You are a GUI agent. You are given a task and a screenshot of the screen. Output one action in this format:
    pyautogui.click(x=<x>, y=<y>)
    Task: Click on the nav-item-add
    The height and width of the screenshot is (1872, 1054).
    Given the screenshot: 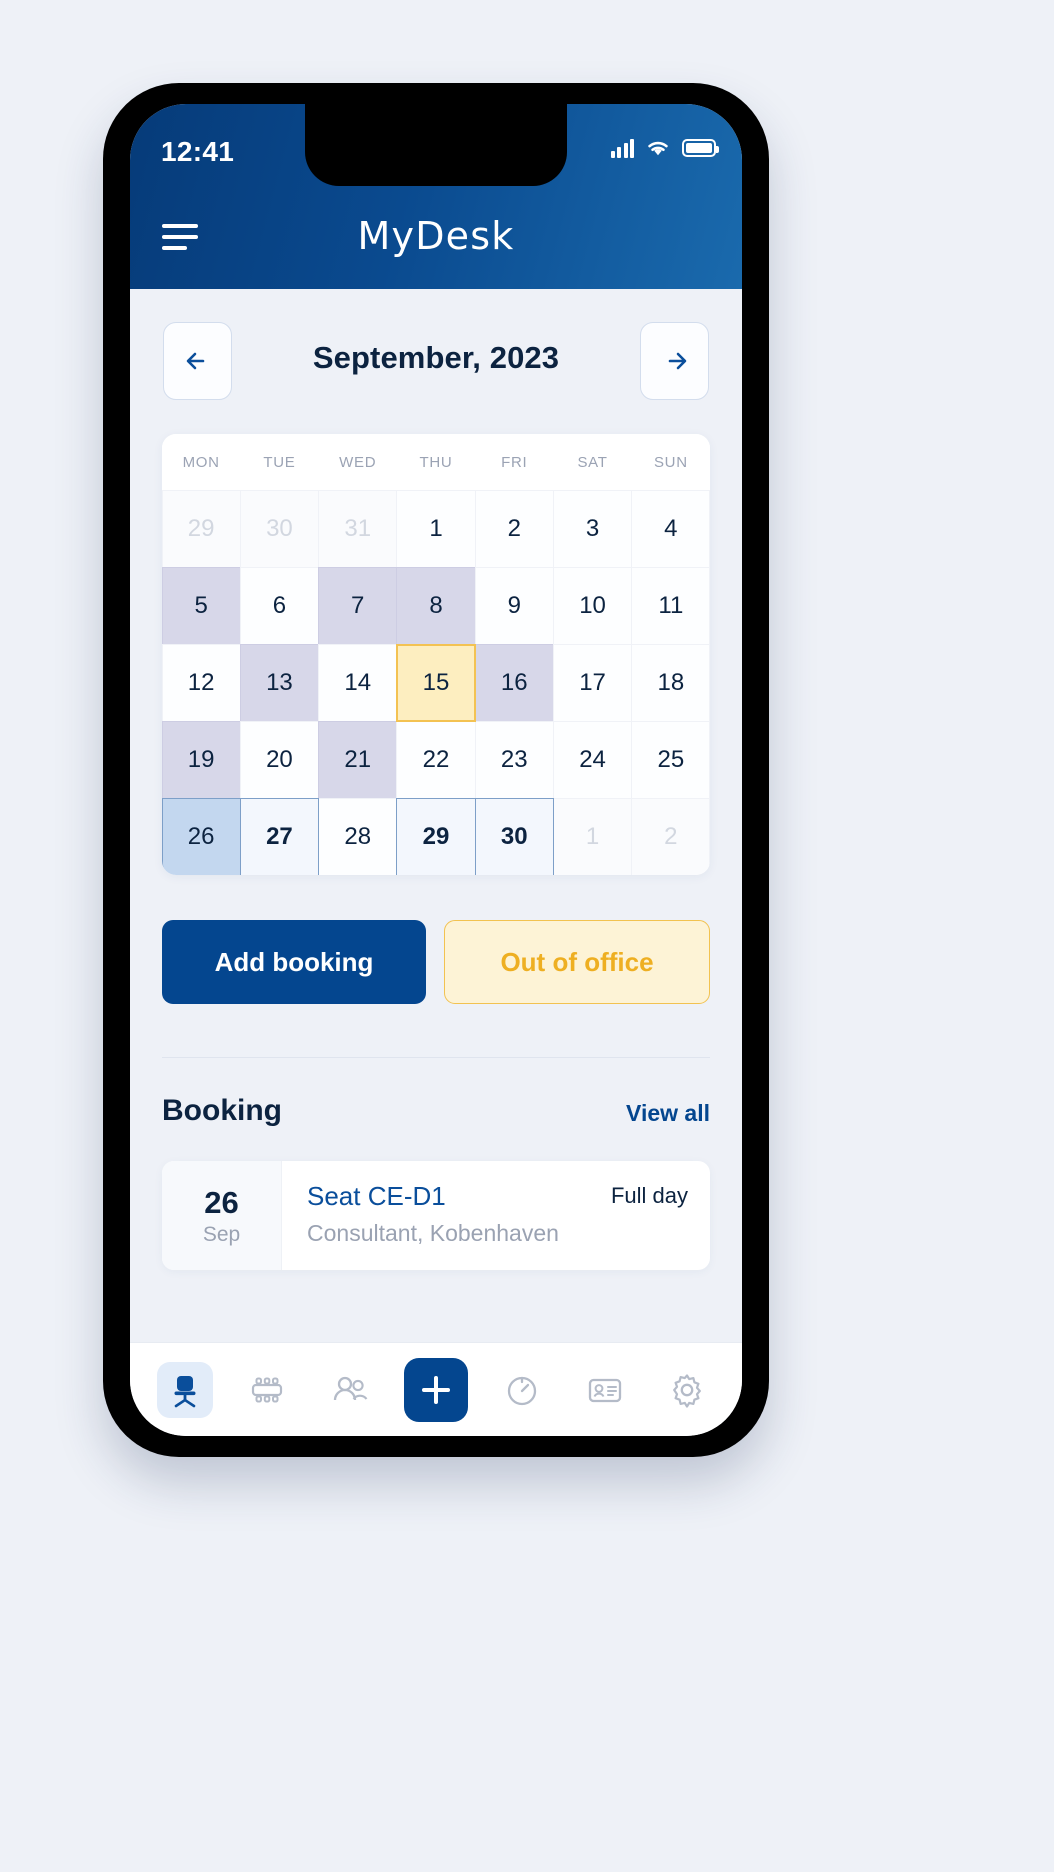 What is the action you would take?
    pyautogui.click(x=435, y=1389)
    